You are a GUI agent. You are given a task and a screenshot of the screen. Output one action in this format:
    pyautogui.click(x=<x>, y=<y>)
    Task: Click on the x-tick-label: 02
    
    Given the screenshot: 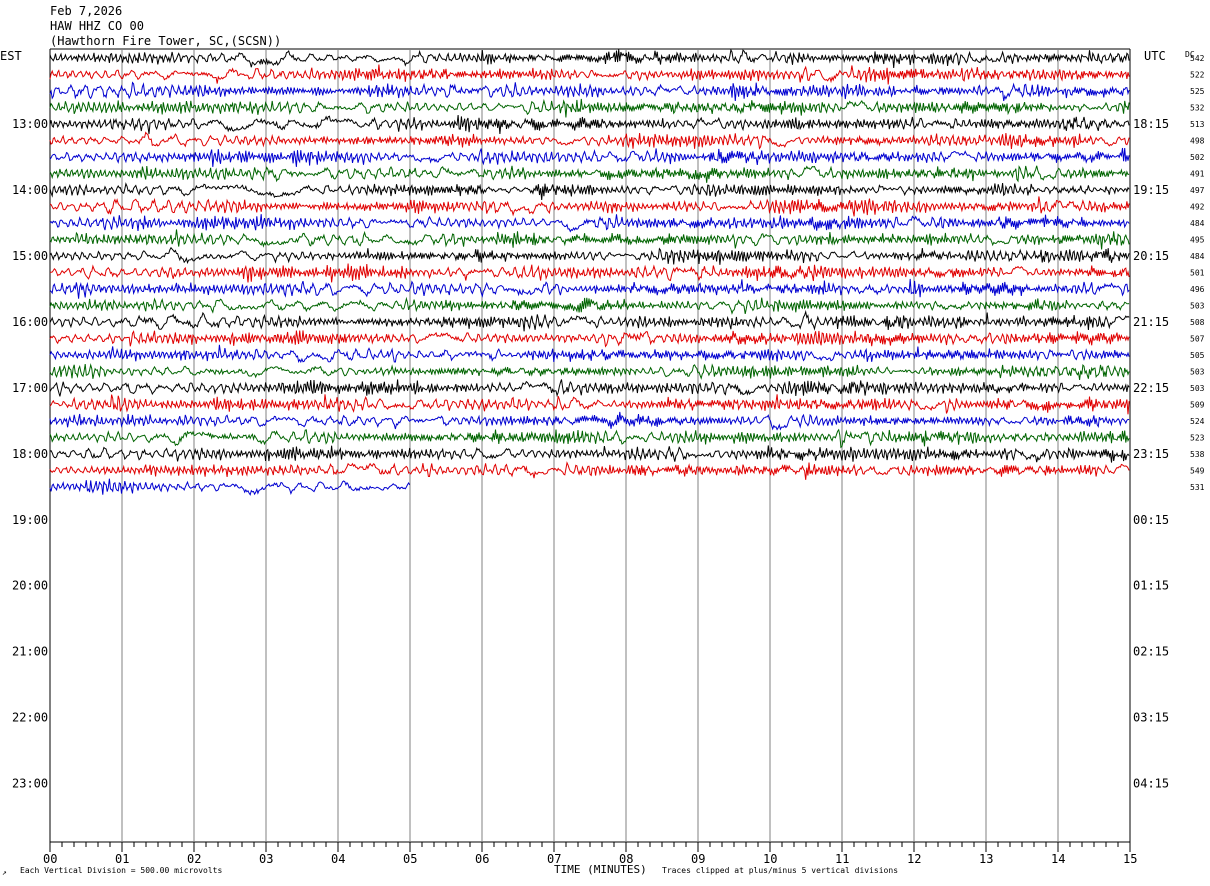 What is the action you would take?
    pyautogui.click(x=194, y=859)
    